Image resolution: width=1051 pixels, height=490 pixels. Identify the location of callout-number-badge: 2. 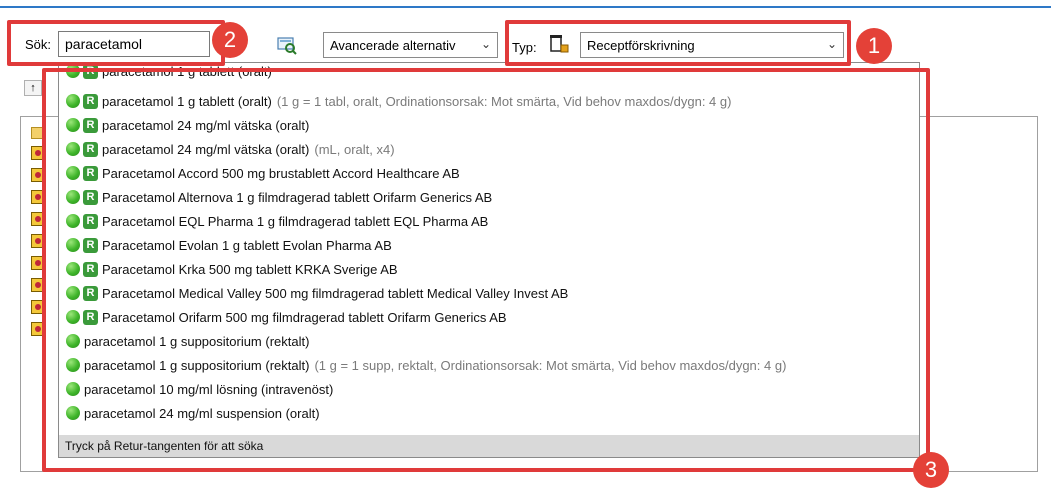
(230, 40).